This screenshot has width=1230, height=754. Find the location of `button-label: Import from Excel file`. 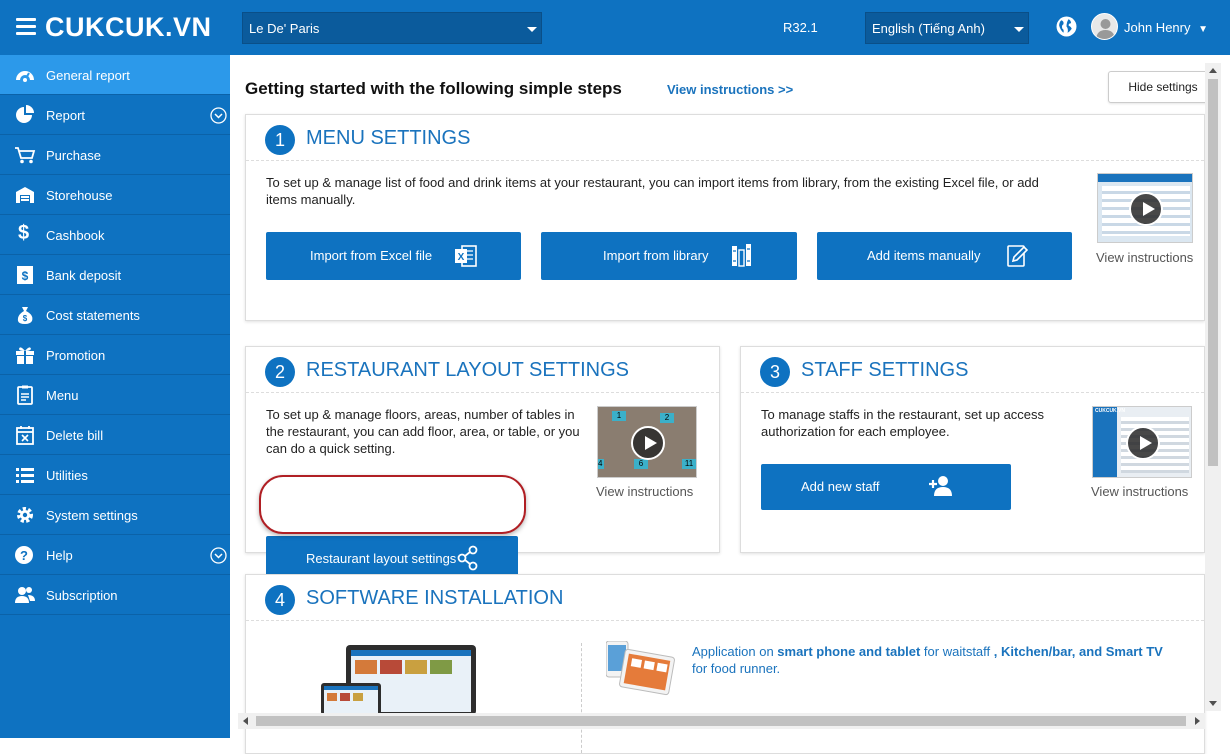

button-label: Import from Excel file is located at coordinates (371, 255).